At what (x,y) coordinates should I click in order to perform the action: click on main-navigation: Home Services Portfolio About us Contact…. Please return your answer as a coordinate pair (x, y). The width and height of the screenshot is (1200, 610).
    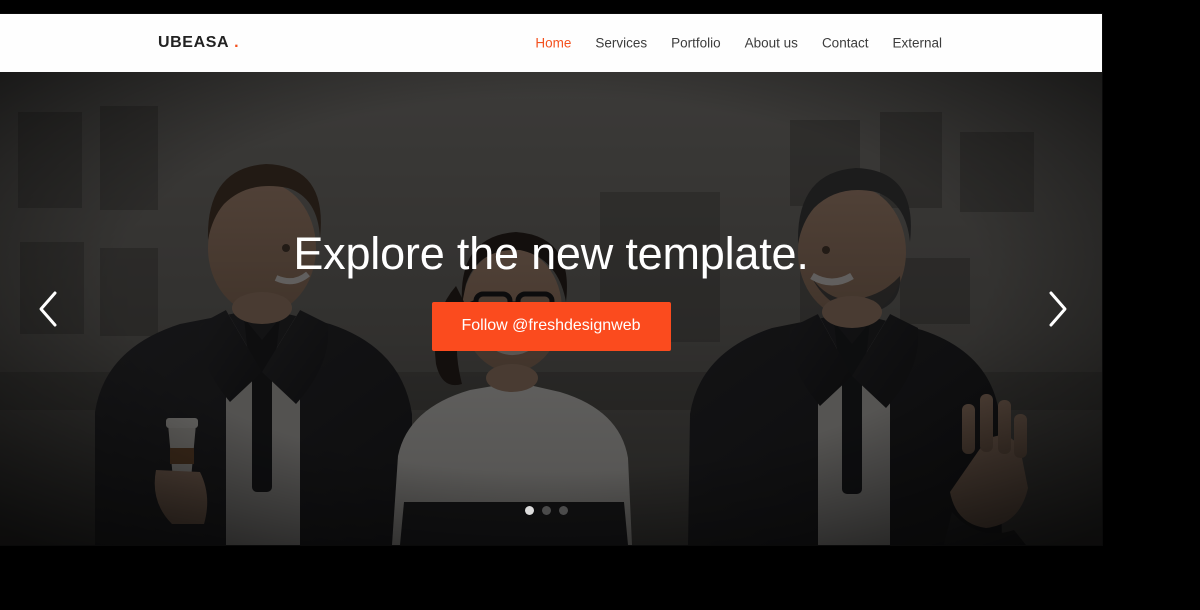
    Looking at the image, I should click on (738, 43).